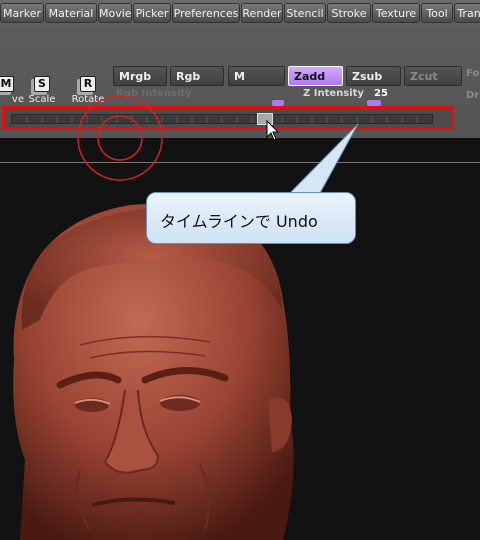 The height and width of the screenshot is (540, 480). I want to click on menu-render: Render, so click(262, 13).